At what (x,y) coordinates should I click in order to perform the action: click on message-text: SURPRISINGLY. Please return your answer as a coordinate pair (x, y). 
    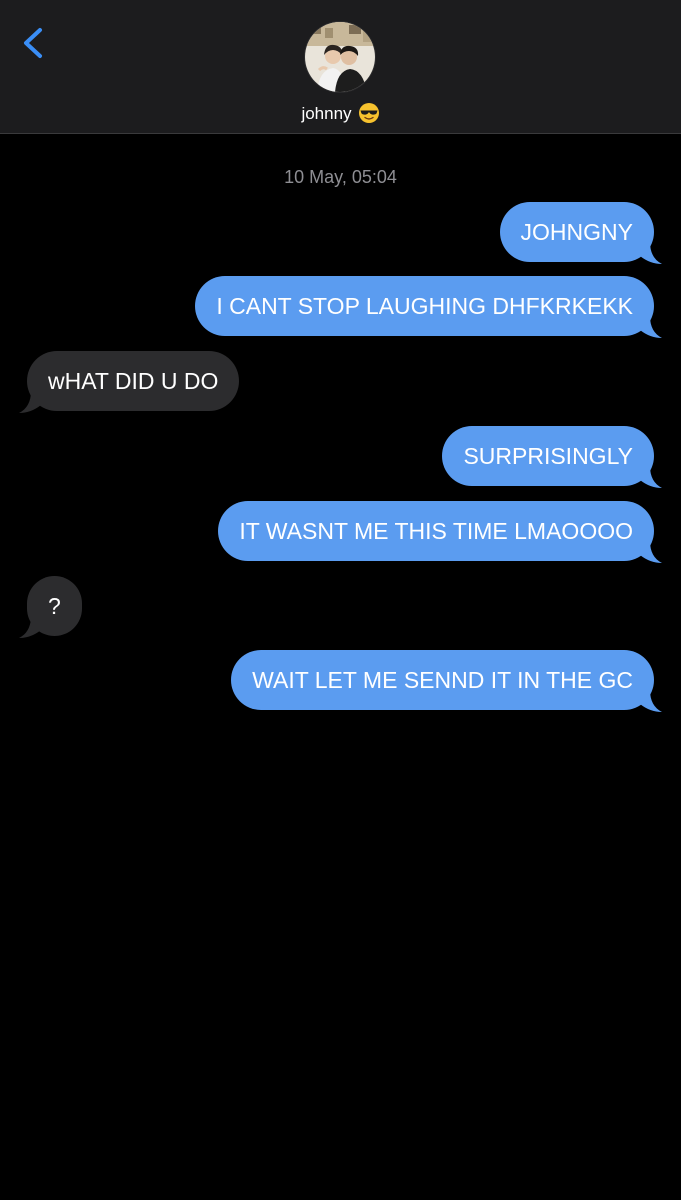
    Looking at the image, I should click on (548, 456).